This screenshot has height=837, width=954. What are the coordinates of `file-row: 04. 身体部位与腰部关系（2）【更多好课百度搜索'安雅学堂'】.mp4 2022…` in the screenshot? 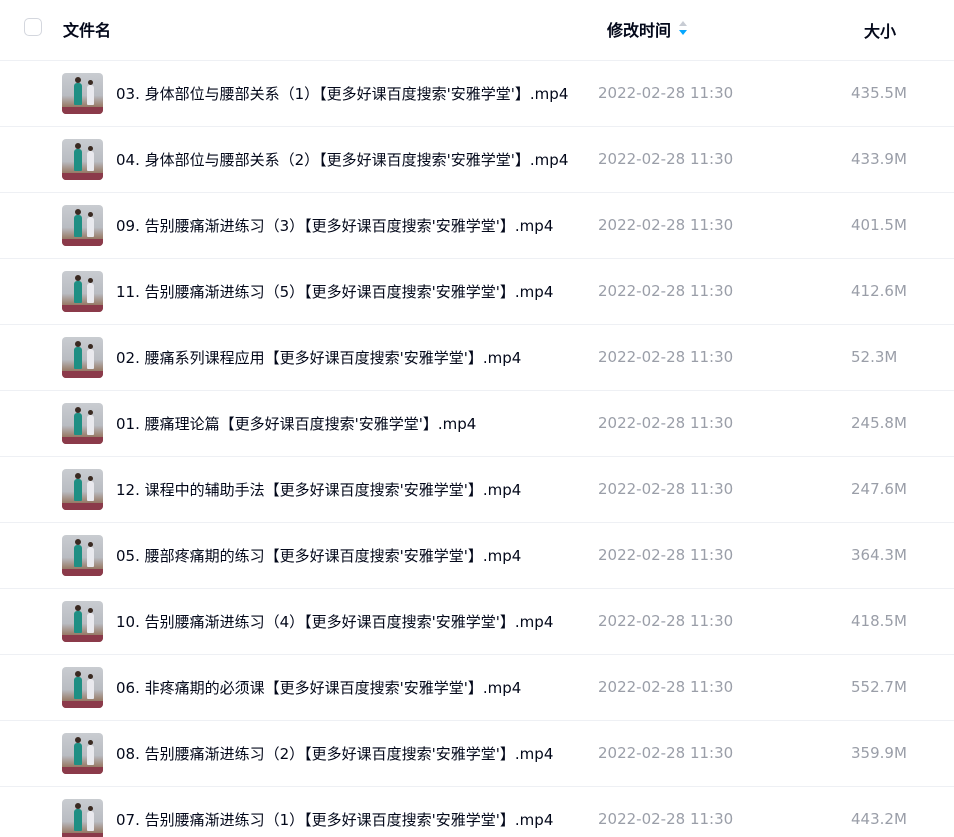 It's located at (477, 160).